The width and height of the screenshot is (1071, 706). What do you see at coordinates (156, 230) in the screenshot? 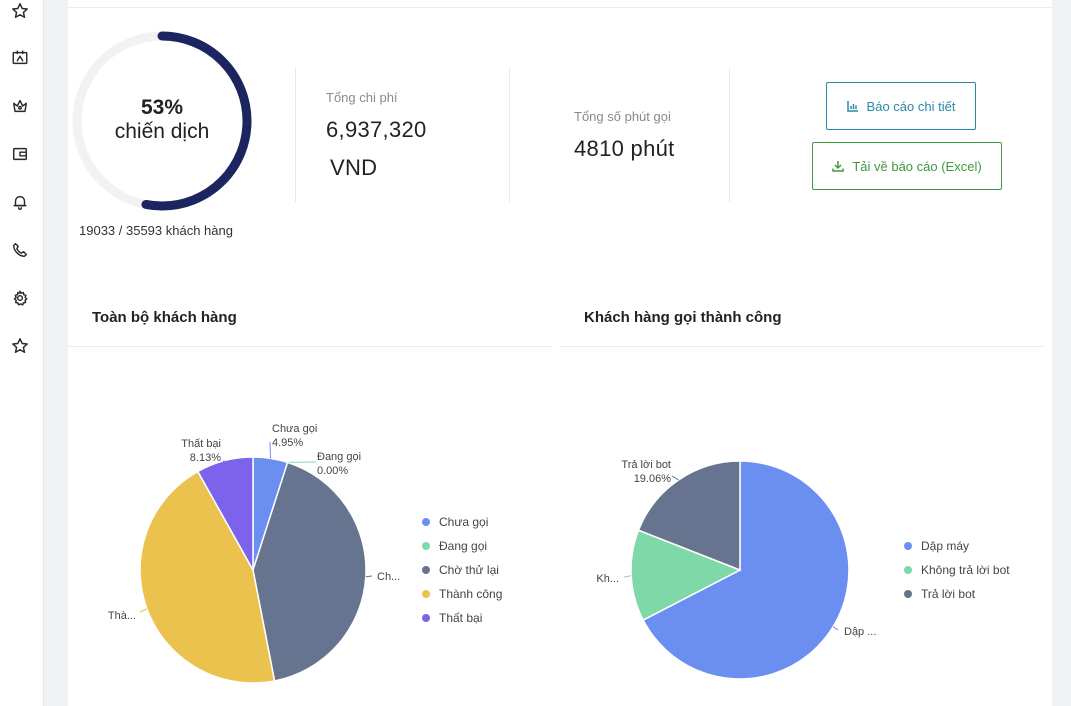
I see `customers-progress-text: 19033 / 35593 khách hàng` at bounding box center [156, 230].